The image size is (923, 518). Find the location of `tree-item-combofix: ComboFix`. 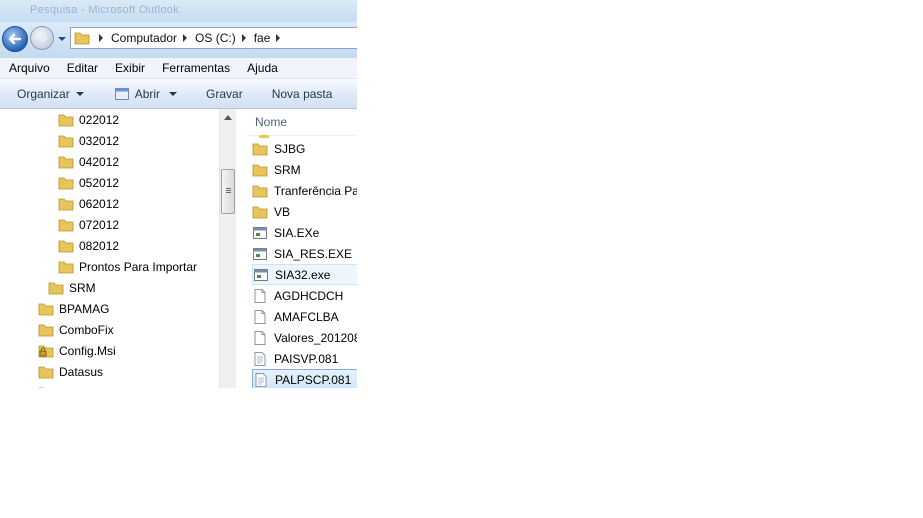

tree-item-combofix: ComboFix is located at coordinates (76, 329).